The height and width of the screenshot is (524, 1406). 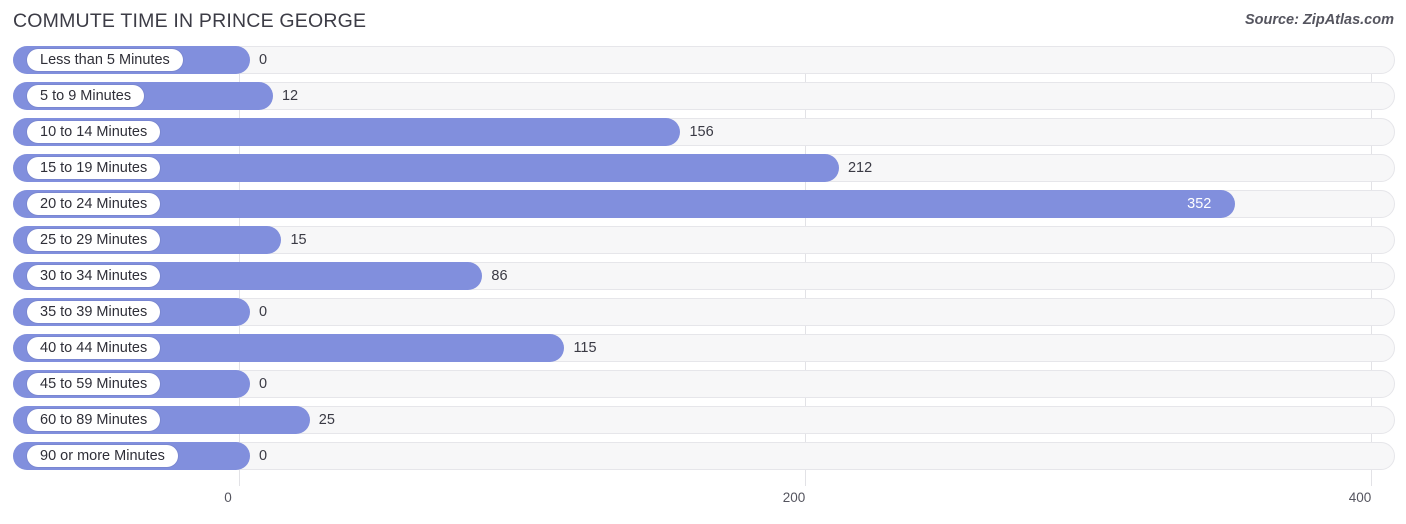 What do you see at coordinates (290, 96) in the screenshot?
I see `bar-value-label: 12` at bounding box center [290, 96].